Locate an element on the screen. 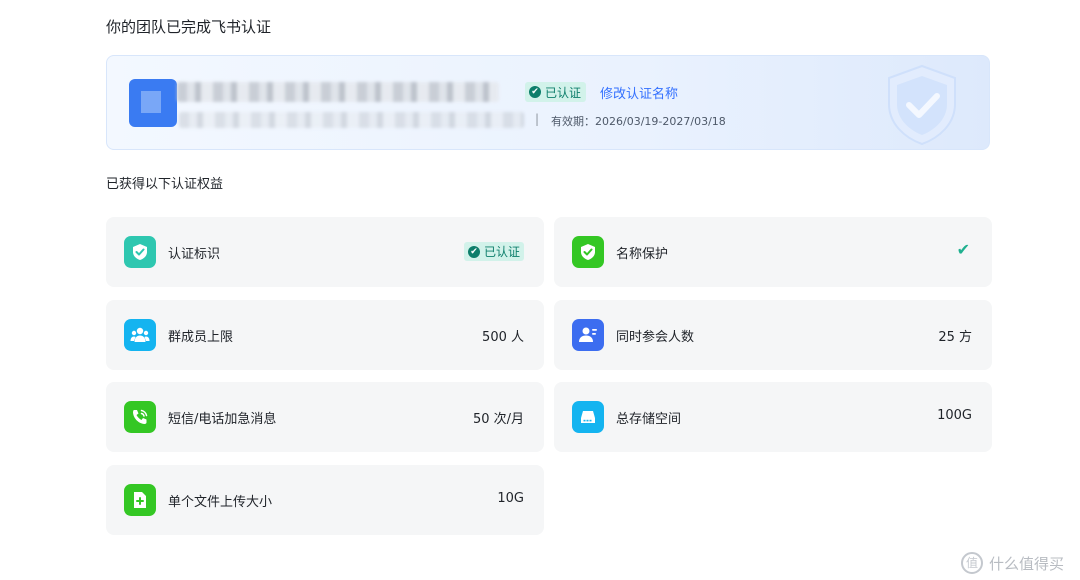  watermark-text: 什么值得买 is located at coordinates (1026, 563).